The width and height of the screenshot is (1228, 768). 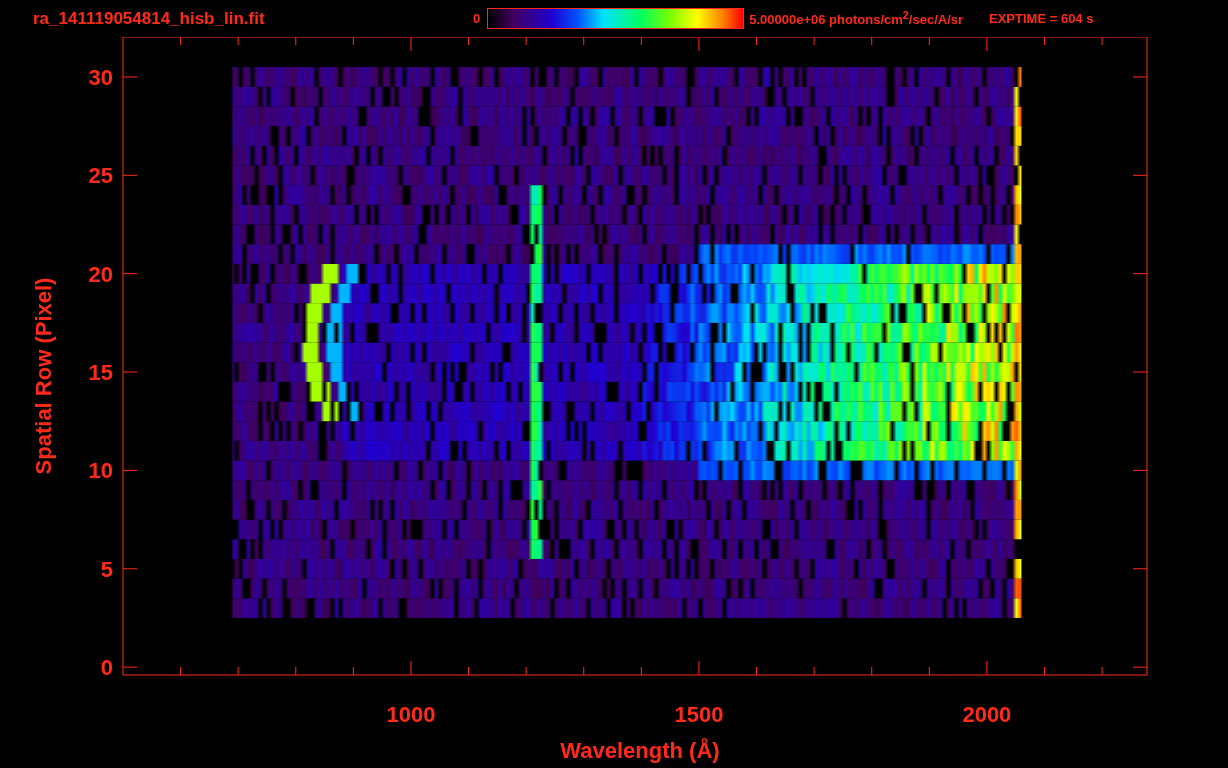 What do you see at coordinates (100, 77) in the screenshot?
I see `y-tick-label: 30` at bounding box center [100, 77].